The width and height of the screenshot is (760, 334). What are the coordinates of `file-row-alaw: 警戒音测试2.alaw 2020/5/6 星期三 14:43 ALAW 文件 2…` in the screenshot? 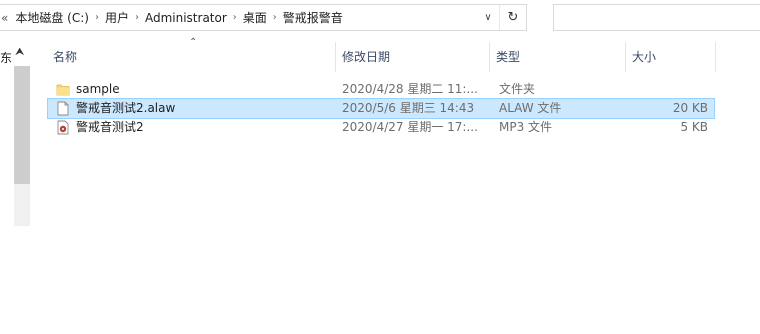 It's located at (381, 108).